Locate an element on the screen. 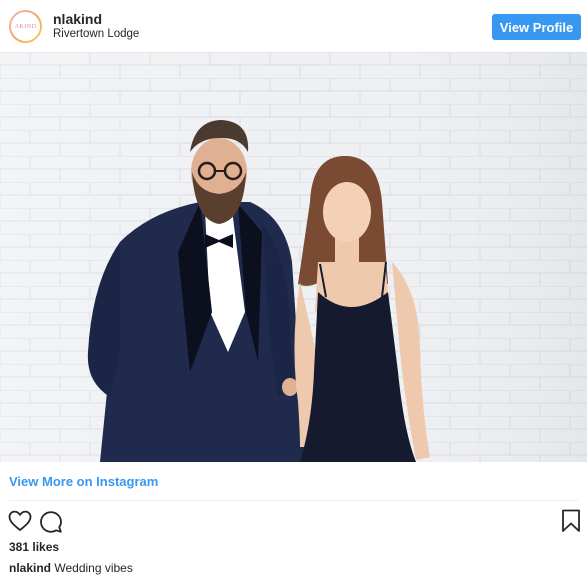 The height and width of the screenshot is (578, 587). username: nlakind is located at coordinates (77, 19).